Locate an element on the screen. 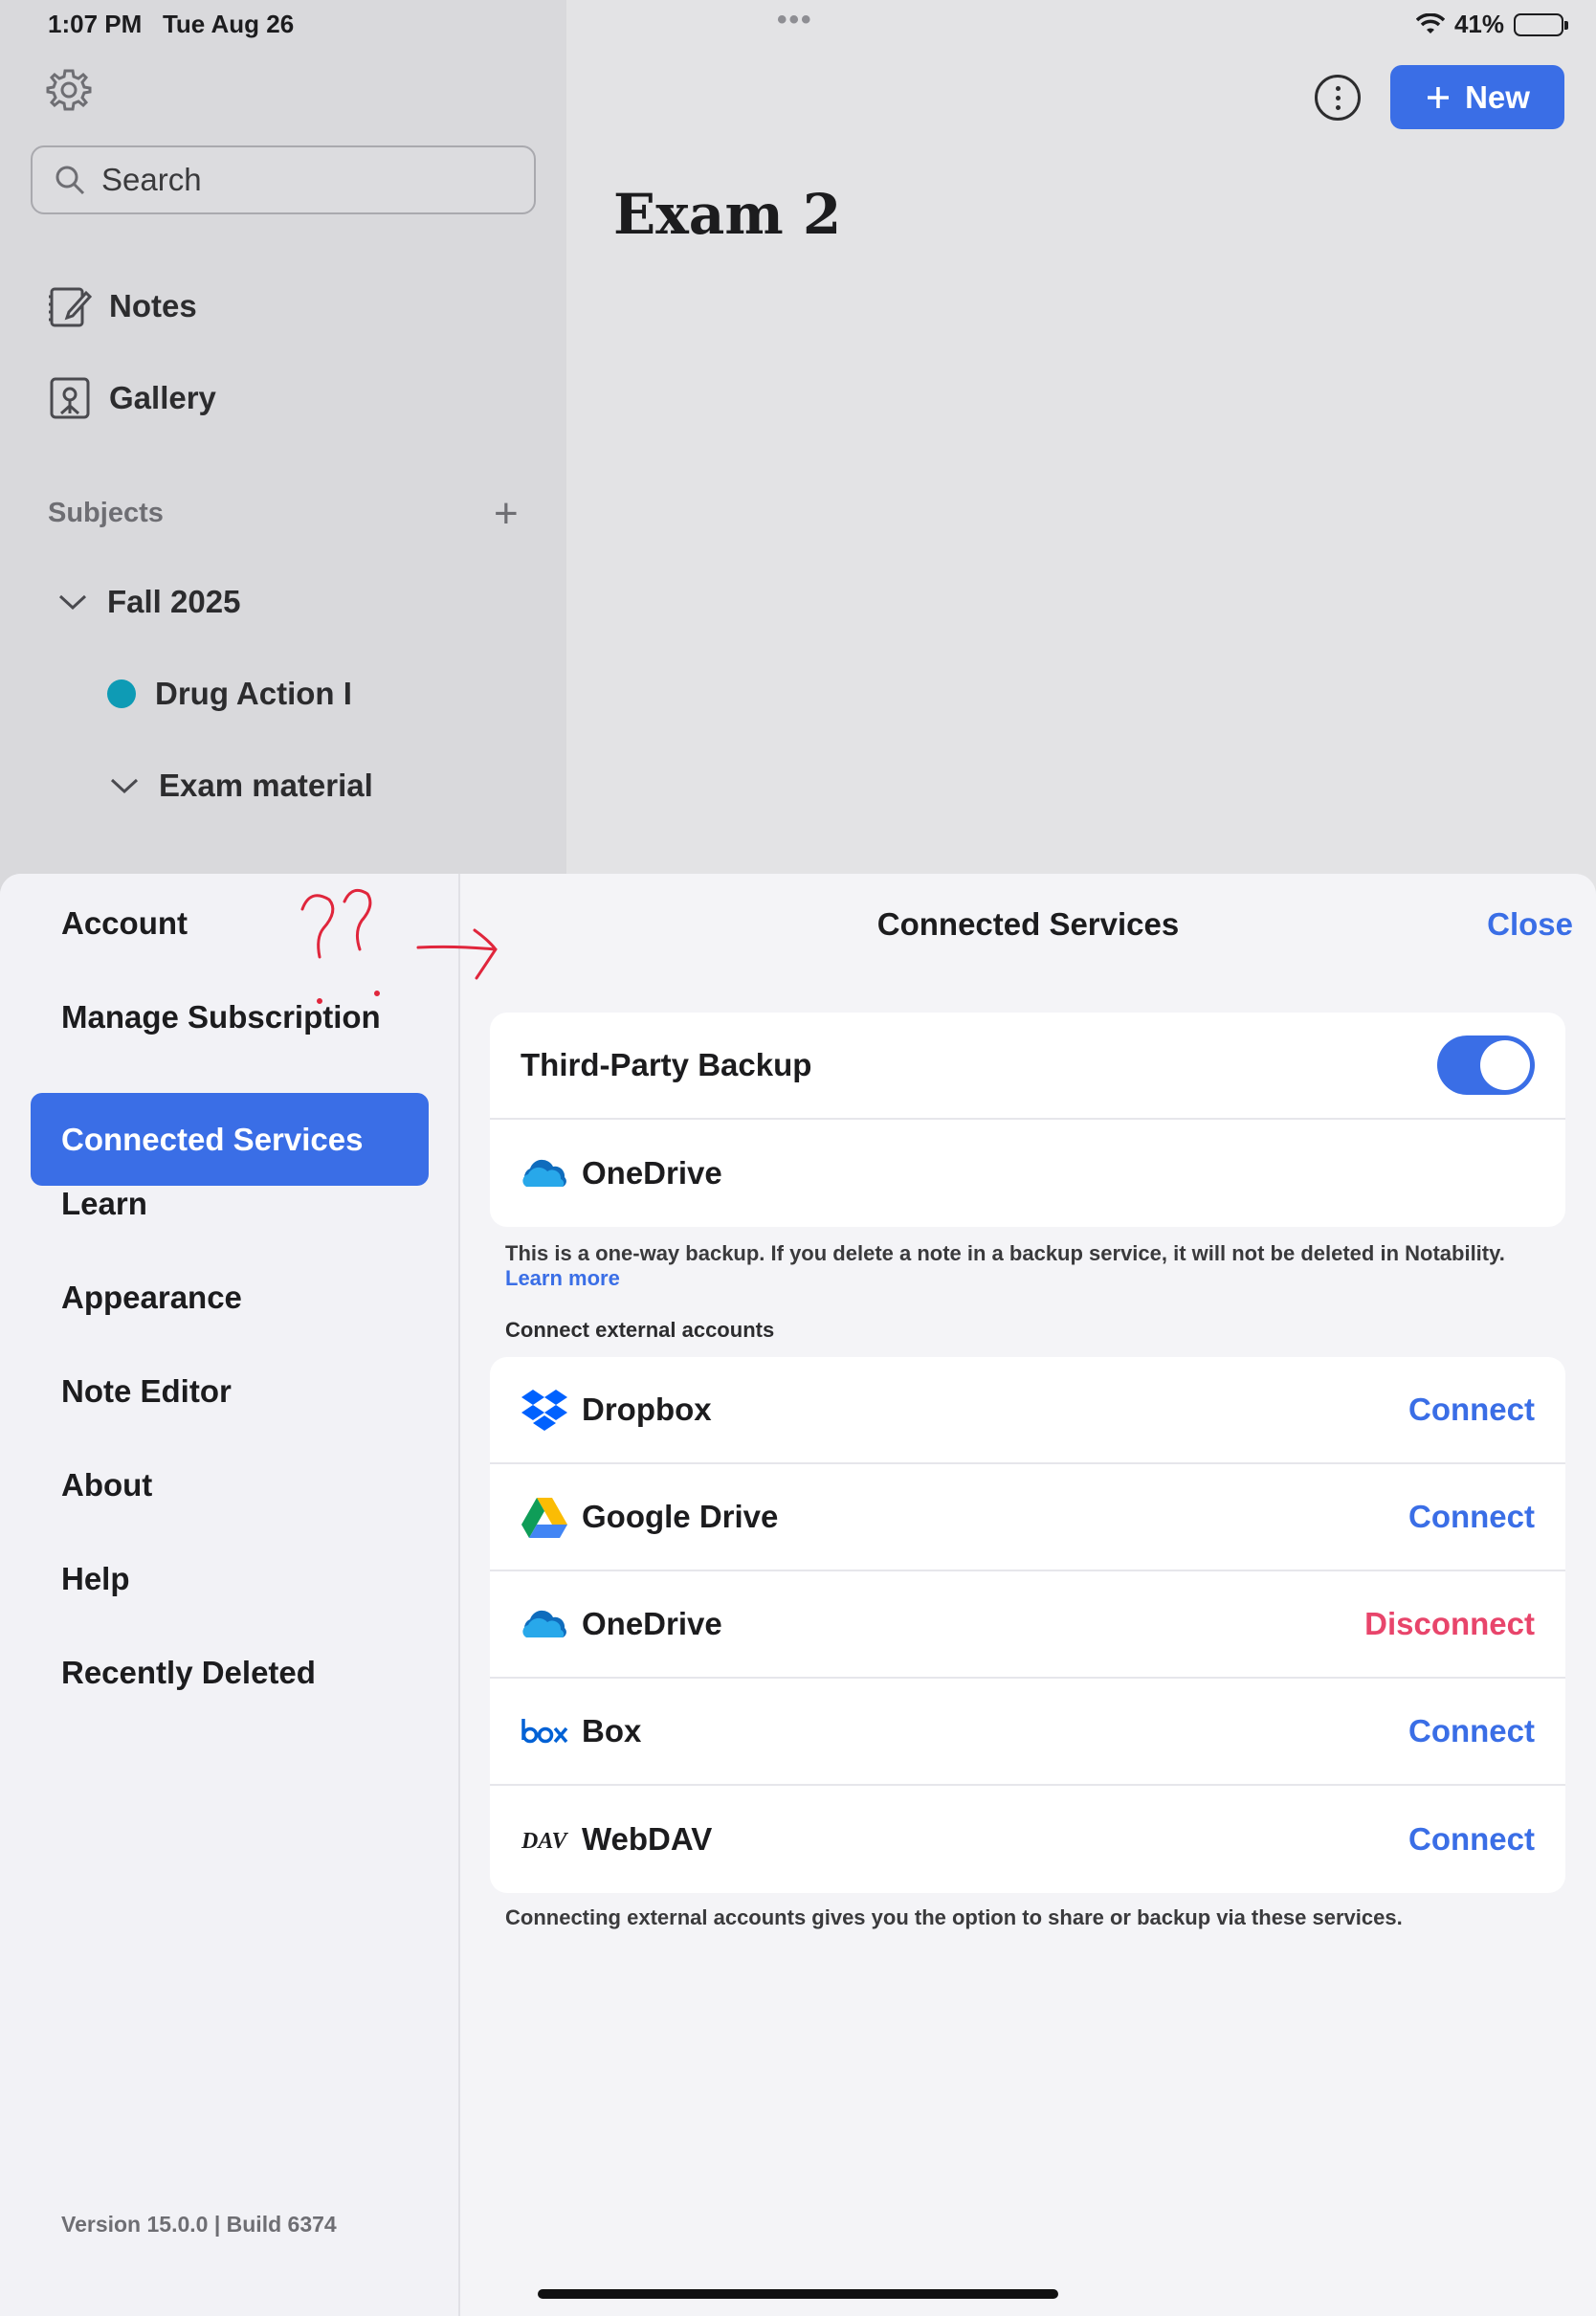 This screenshot has width=1596, height=2316. disconnect-button: Disconnect is located at coordinates (1450, 1624).